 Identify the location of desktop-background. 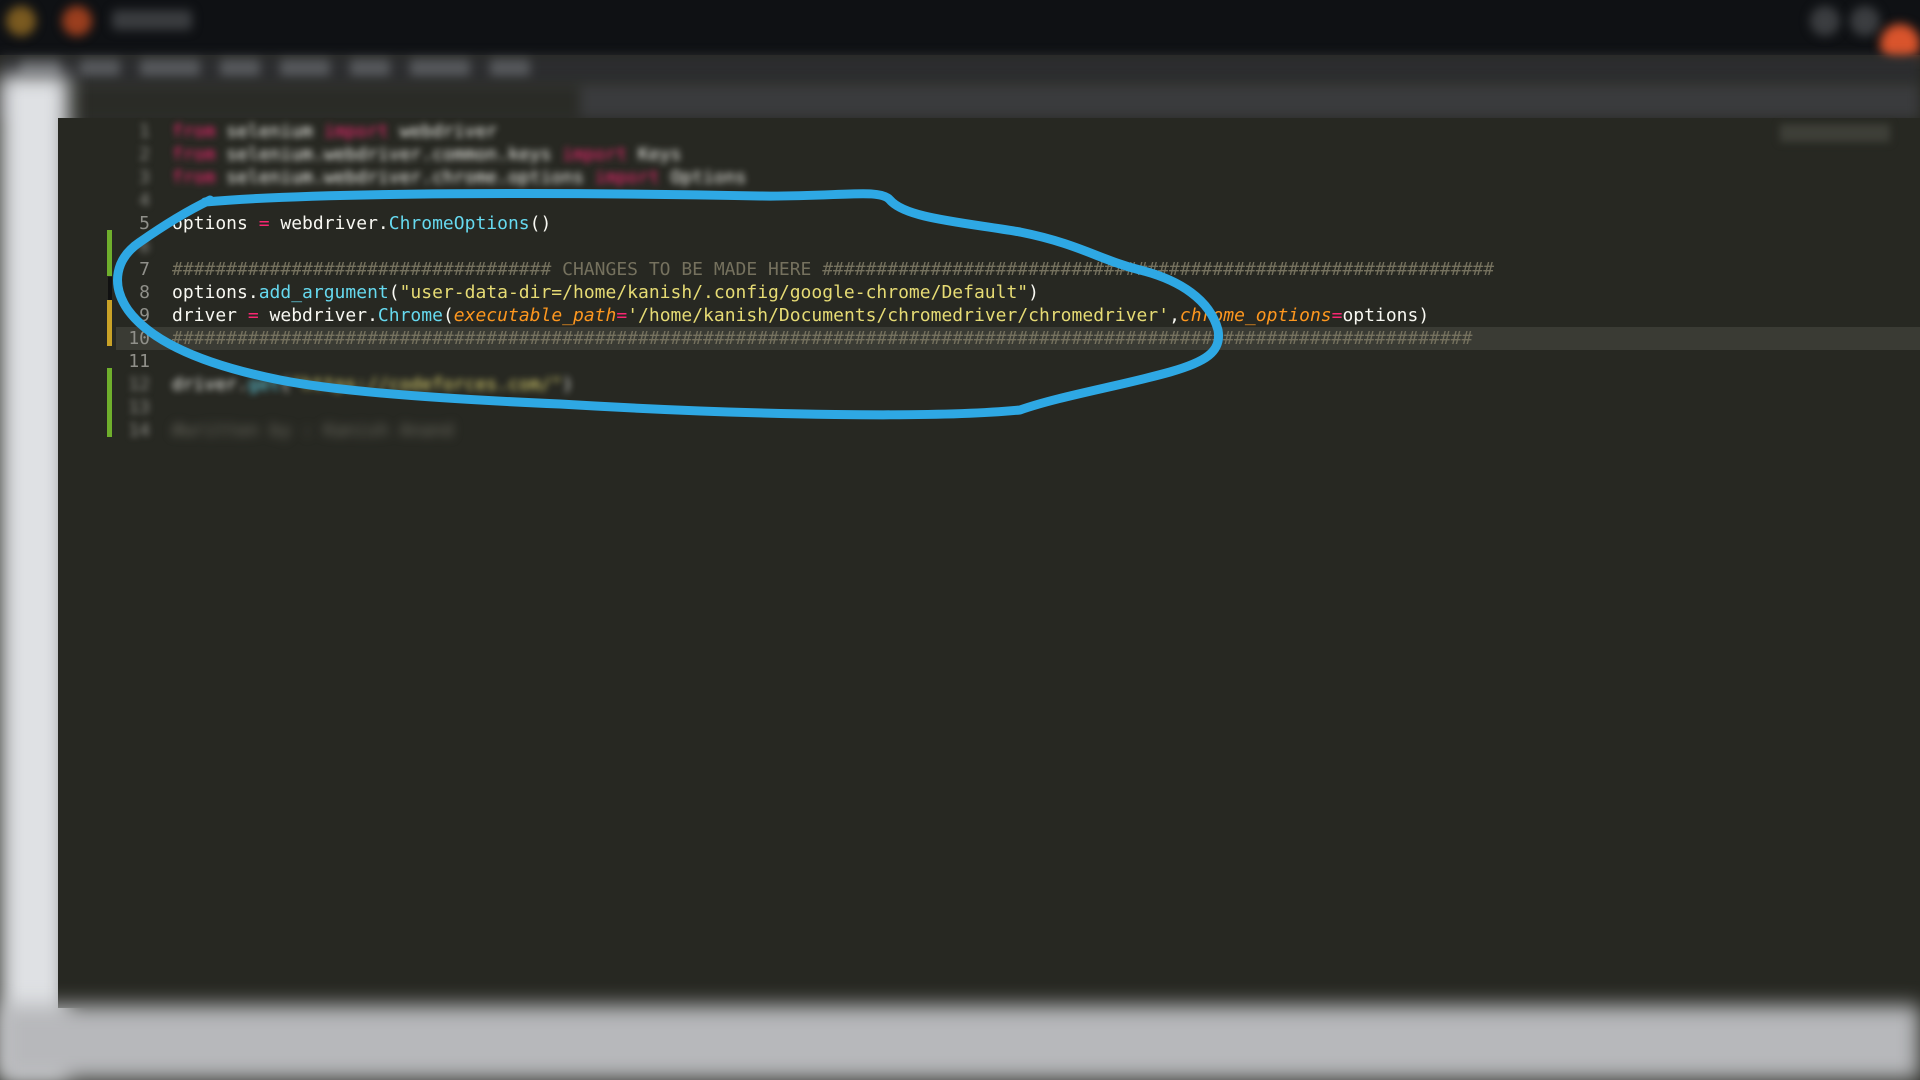
(960, 1042).